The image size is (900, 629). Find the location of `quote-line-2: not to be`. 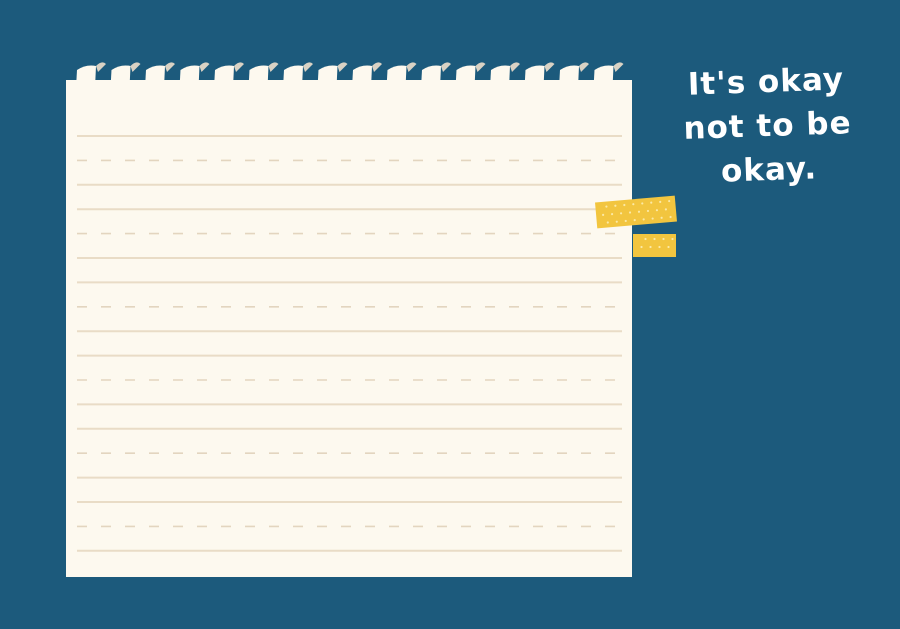

quote-line-2: not to be is located at coordinates (767, 126).